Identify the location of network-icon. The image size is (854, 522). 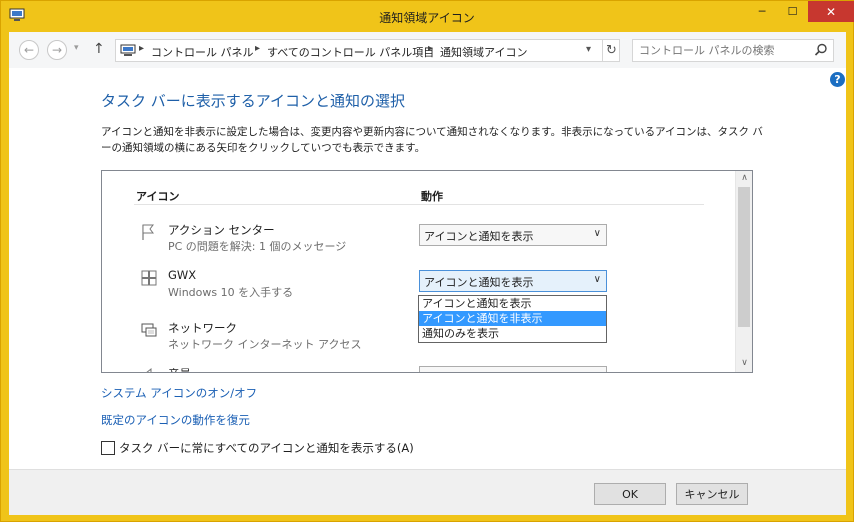
(149, 330).